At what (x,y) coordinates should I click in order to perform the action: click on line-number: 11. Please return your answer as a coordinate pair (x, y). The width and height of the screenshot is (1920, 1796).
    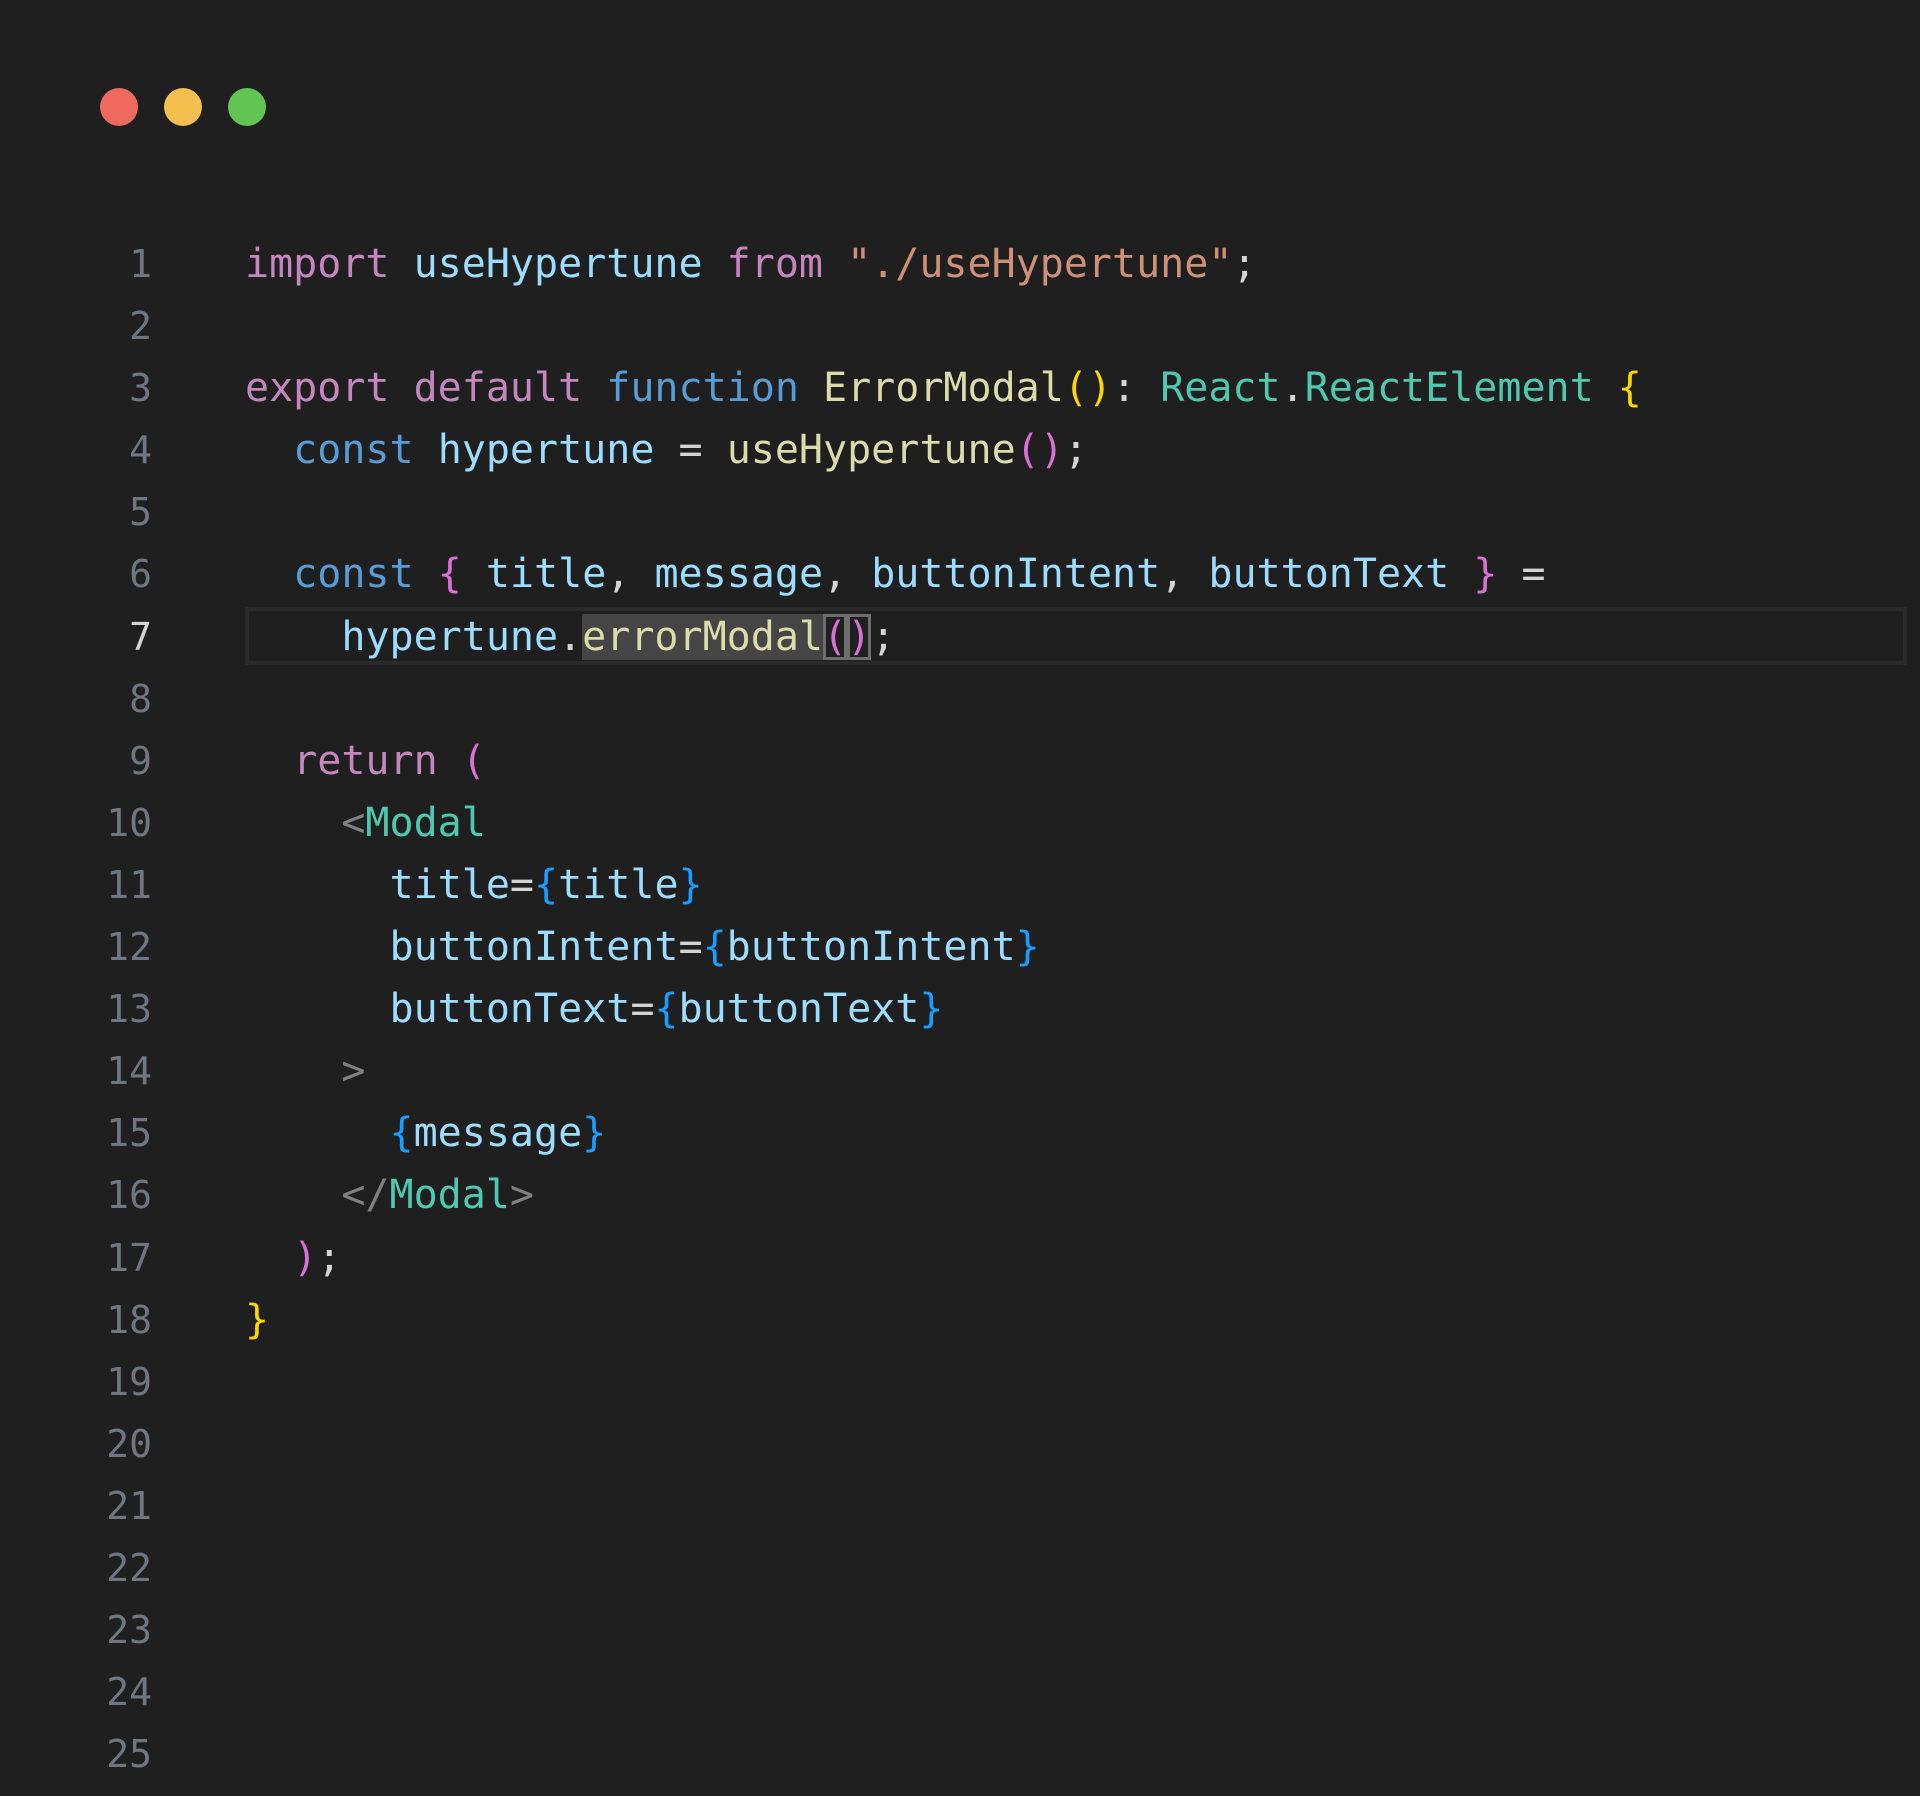
    Looking at the image, I should click on (129, 884).